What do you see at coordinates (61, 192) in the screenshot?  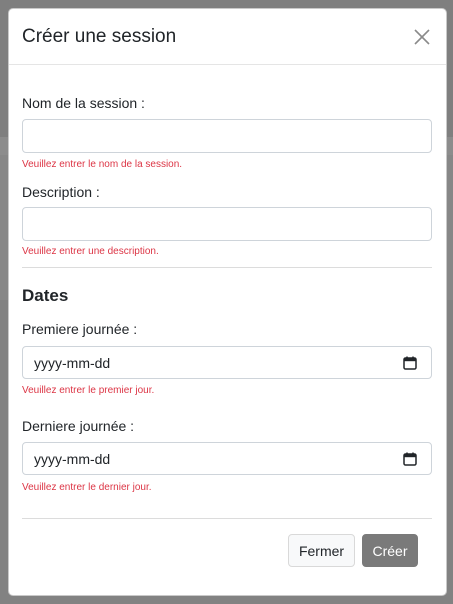 I see `description-label: Description :` at bounding box center [61, 192].